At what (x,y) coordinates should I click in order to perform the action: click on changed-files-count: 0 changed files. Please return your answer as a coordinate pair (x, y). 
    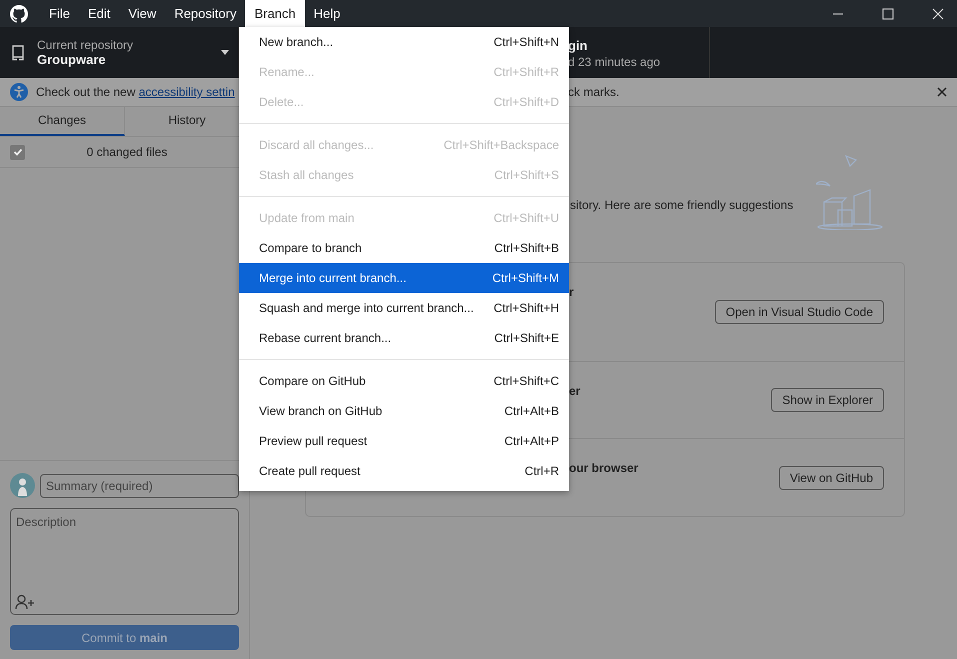
    Looking at the image, I should click on (127, 152).